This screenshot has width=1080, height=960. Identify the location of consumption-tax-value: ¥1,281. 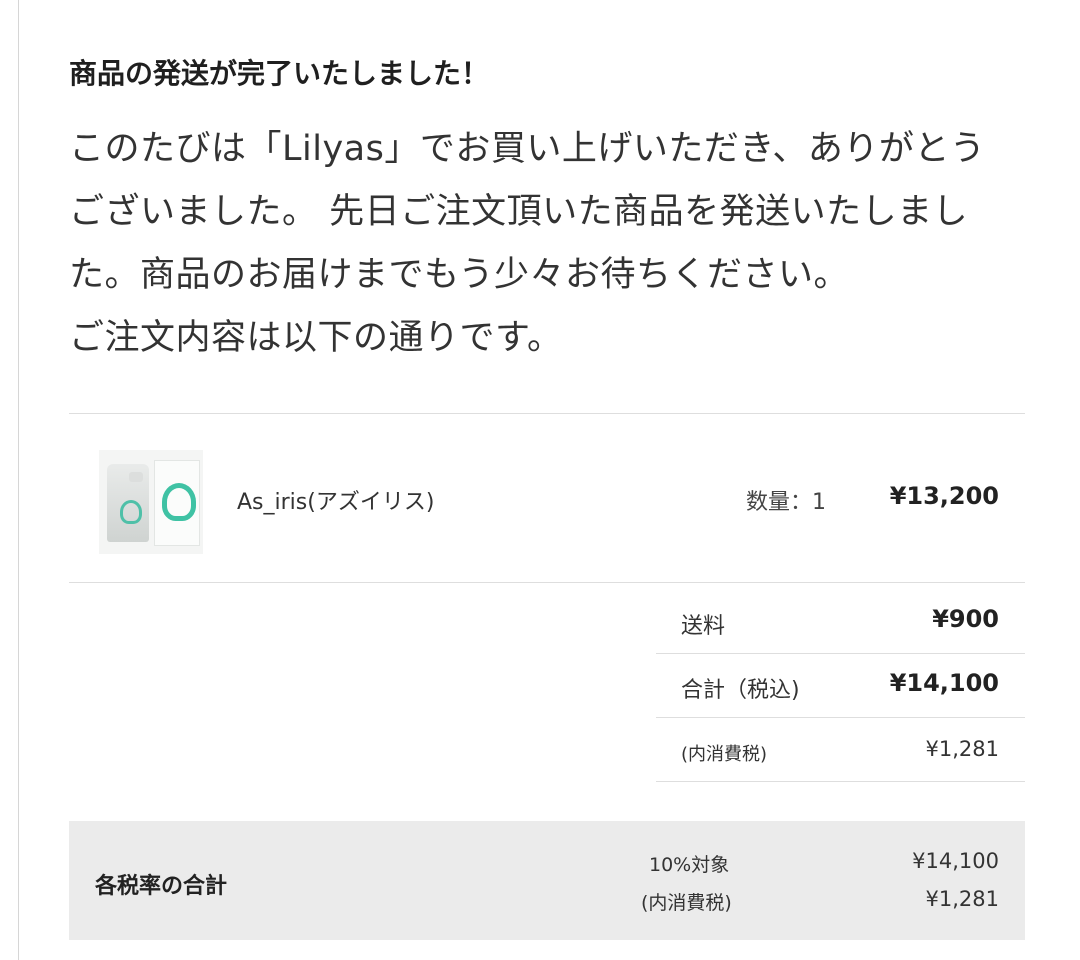
(962, 749).